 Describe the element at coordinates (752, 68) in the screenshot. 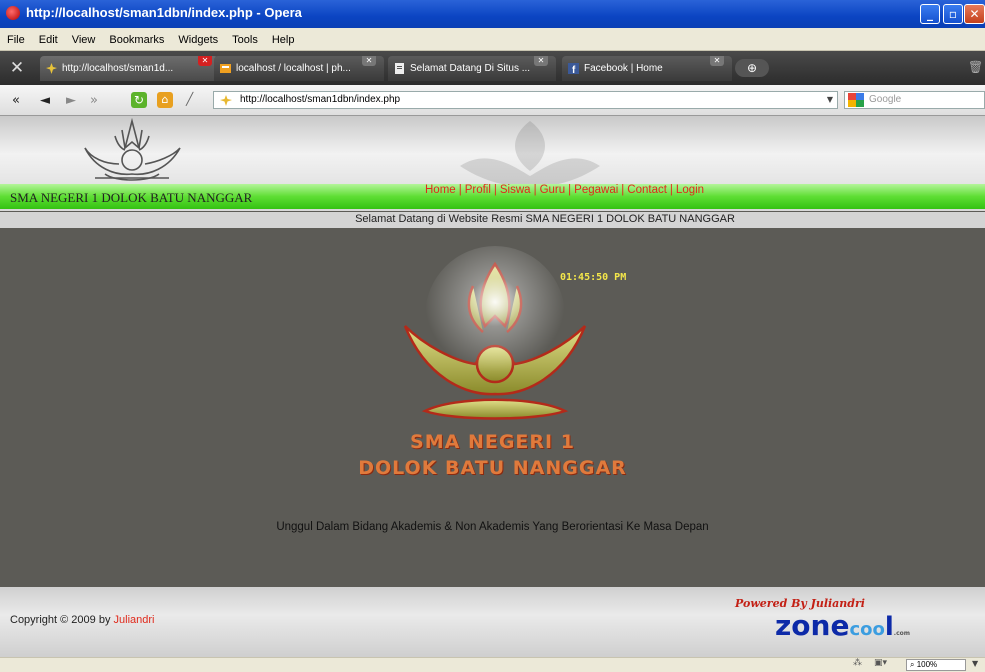

I see `new-tab-button: ⊕` at that location.